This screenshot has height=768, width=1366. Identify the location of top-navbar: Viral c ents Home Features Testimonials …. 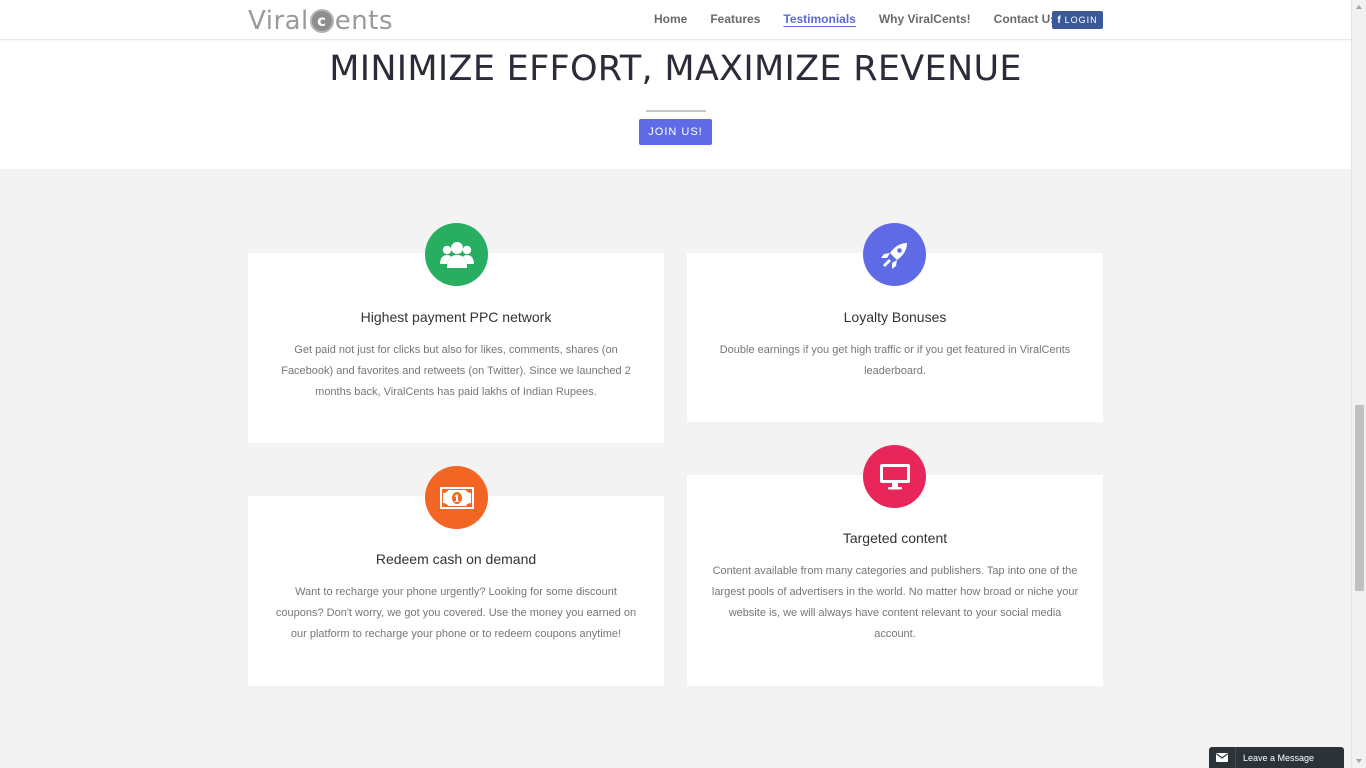
(675, 20).